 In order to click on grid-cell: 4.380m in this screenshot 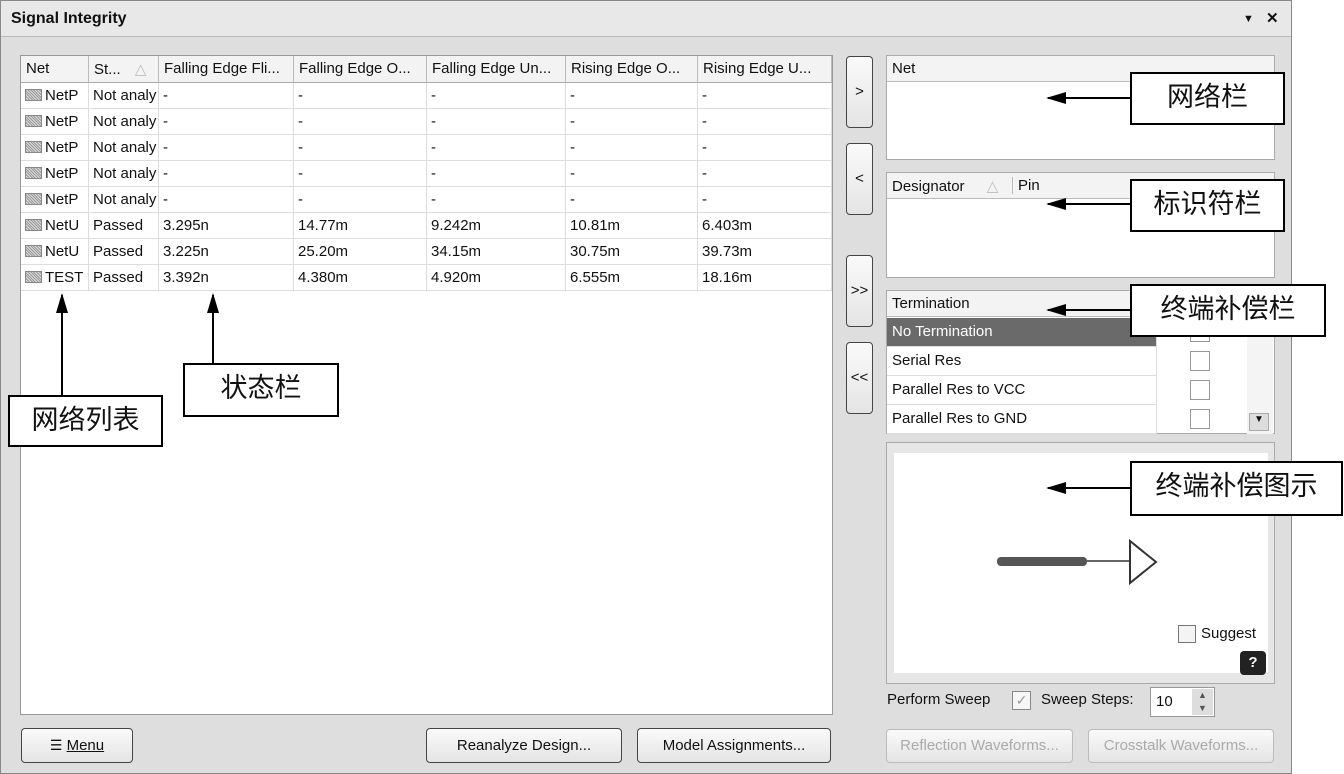, I will do `click(360, 278)`.